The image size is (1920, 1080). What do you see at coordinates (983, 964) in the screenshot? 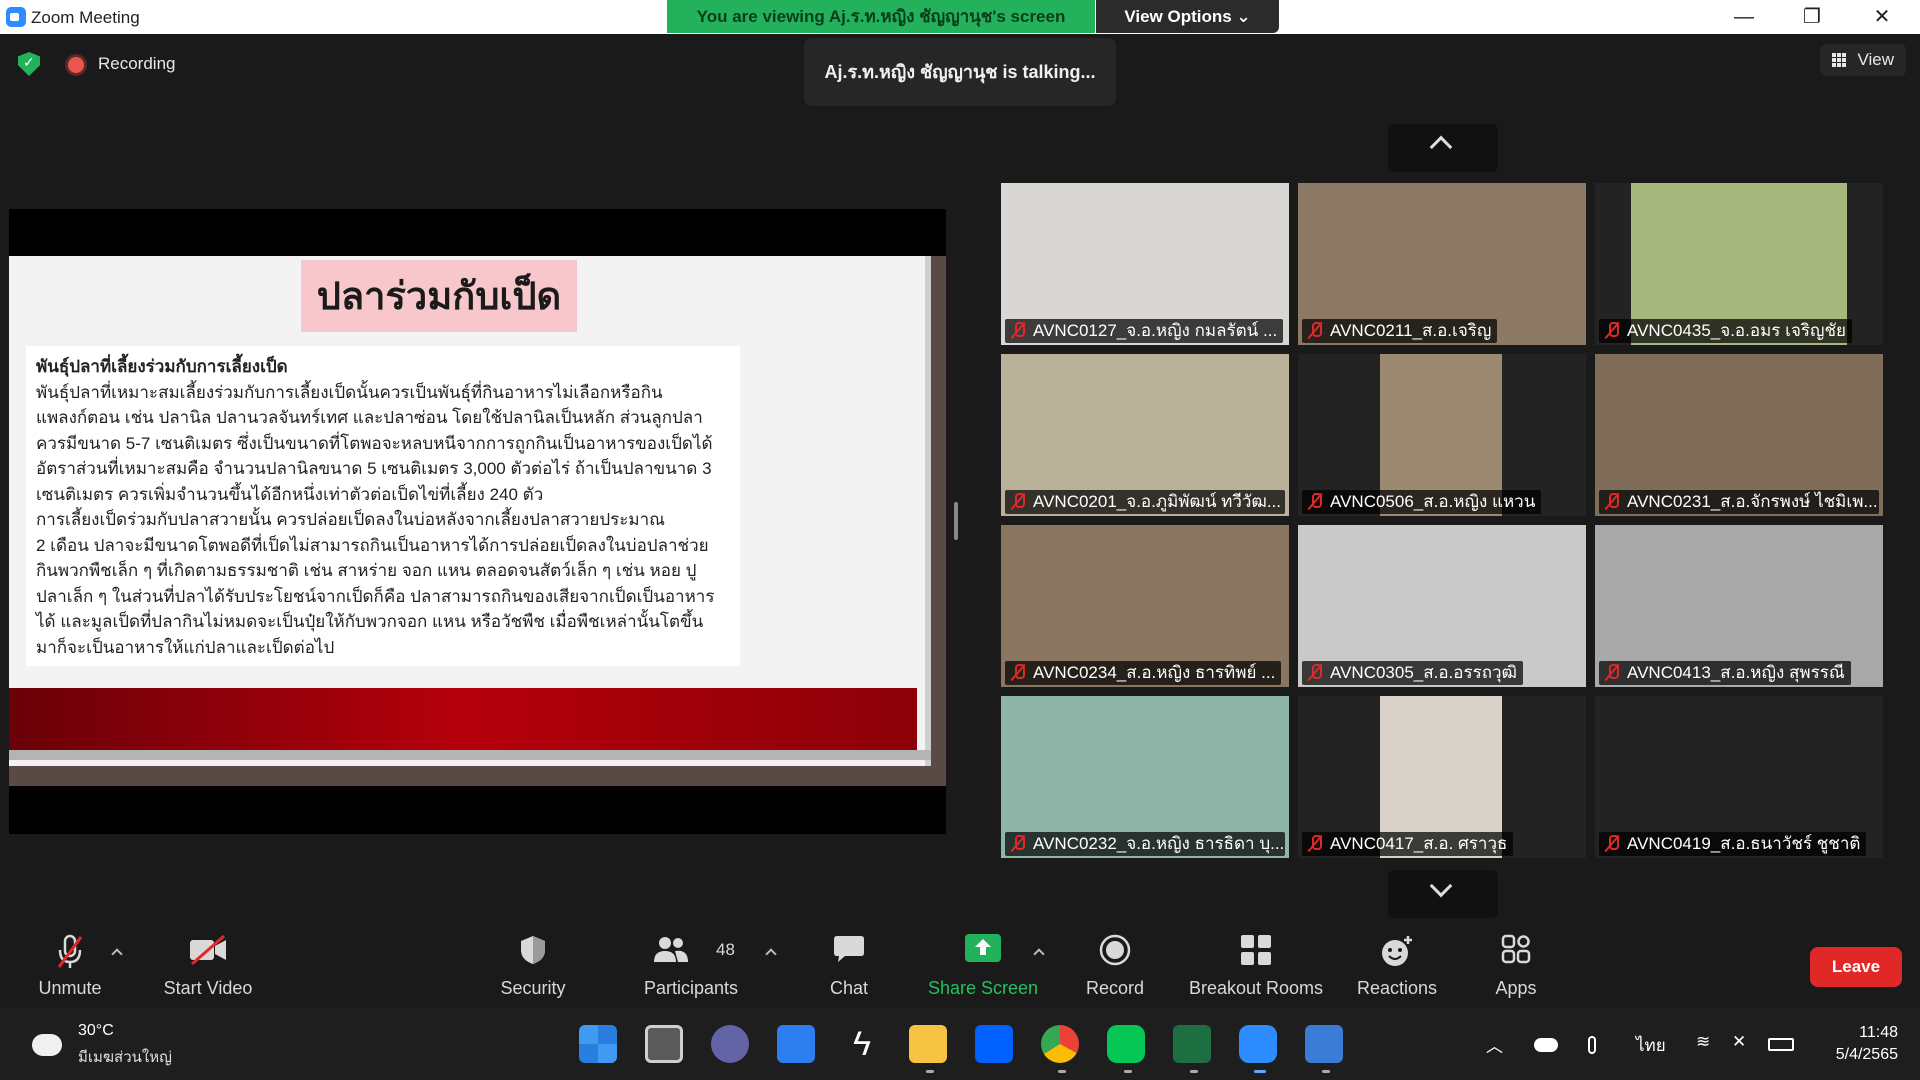
I see `share-screen-button: Share Screen` at bounding box center [983, 964].